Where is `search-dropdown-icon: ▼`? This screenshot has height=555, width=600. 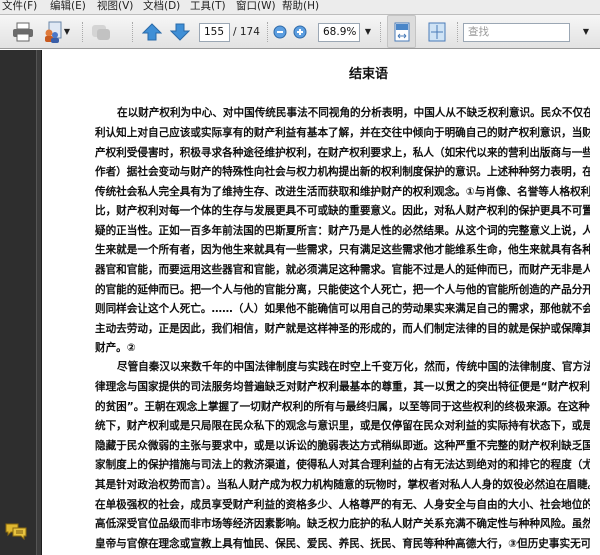
search-dropdown-icon: ▼ is located at coordinates (586, 31).